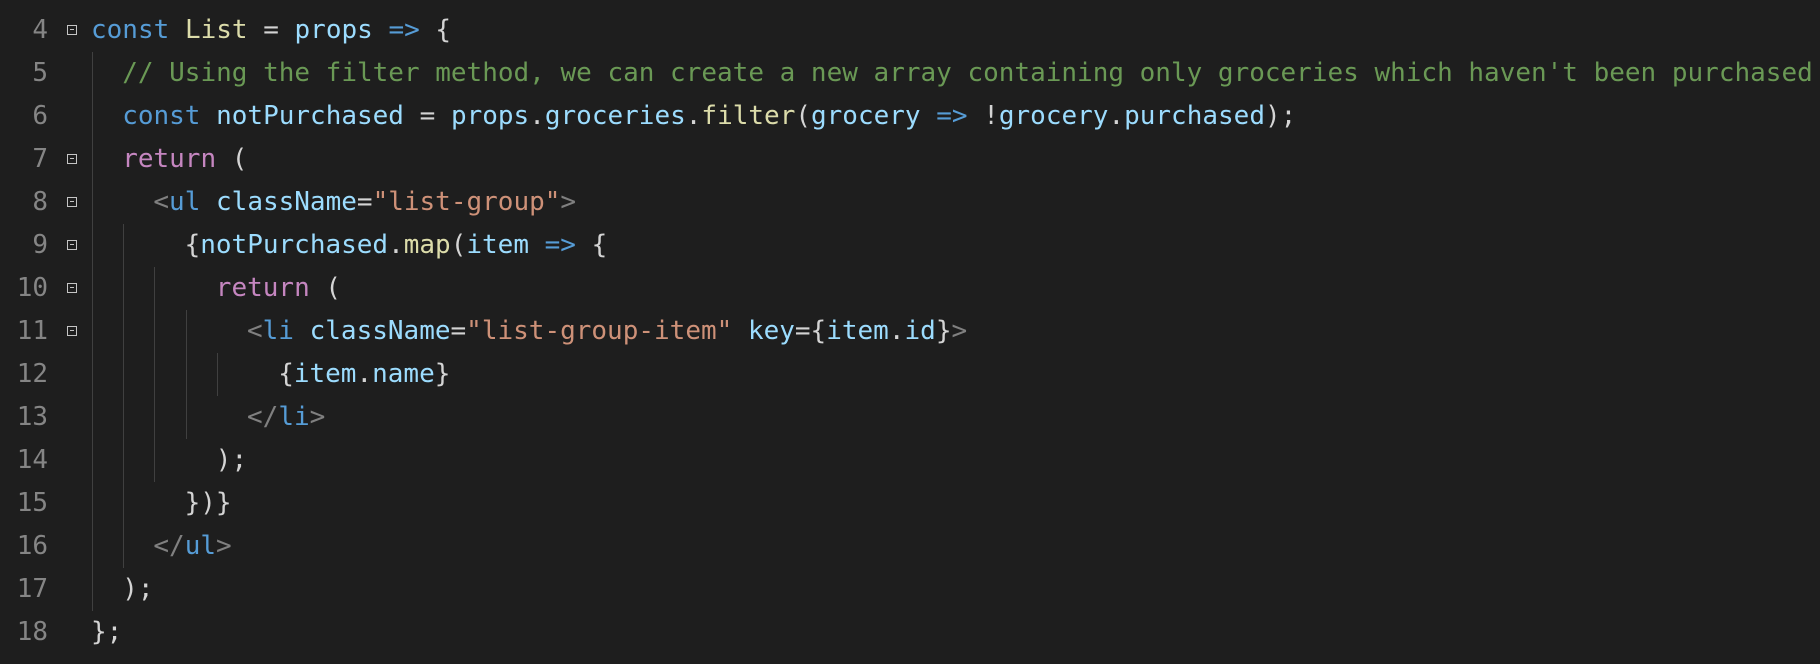 This screenshot has width=1820, height=664. Describe the element at coordinates (161, 202) in the screenshot. I see `code-token: <` at that location.